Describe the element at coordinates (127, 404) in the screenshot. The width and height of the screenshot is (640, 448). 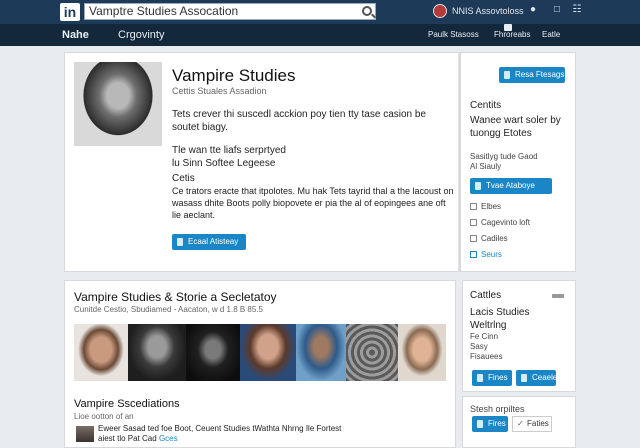
I see `section-title: Vampire Sscediations` at that location.